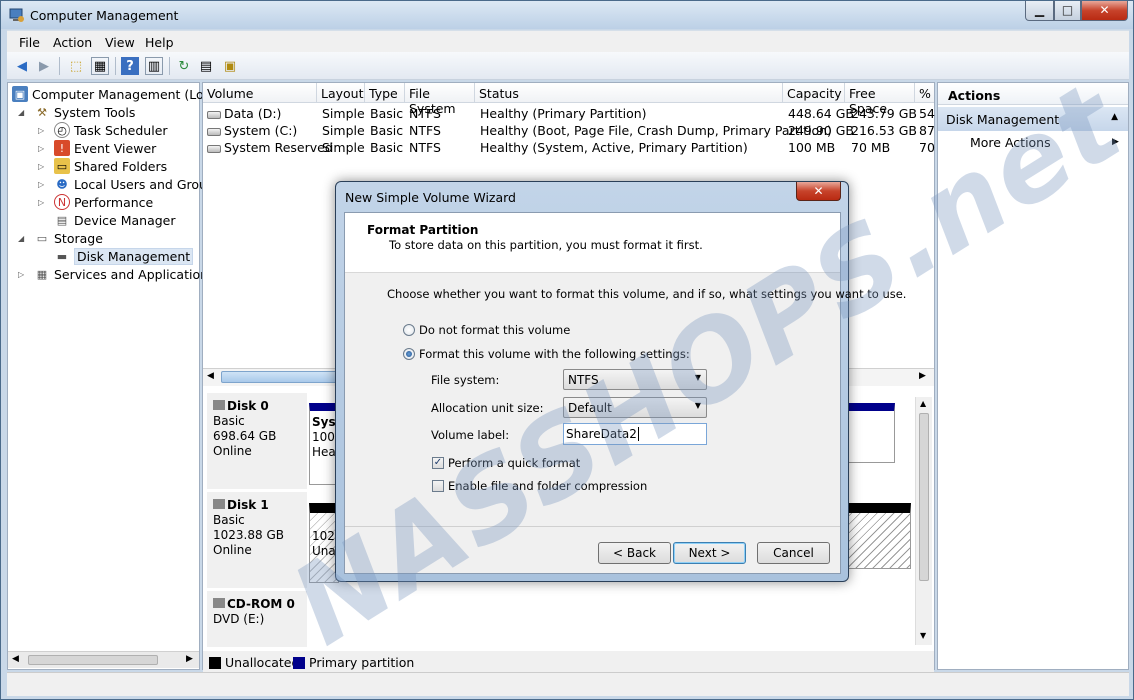 The image size is (1134, 700). I want to click on submenu-arrow-icon: ▶, so click(1115, 142).